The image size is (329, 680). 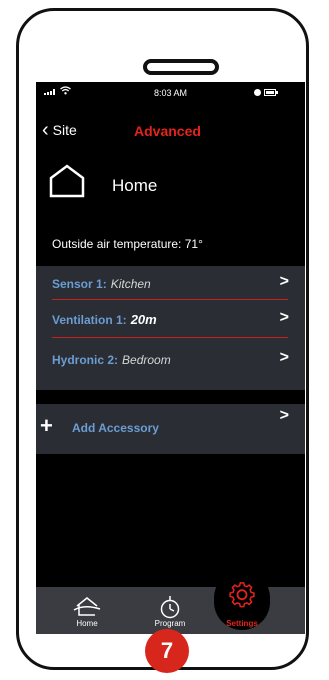 I want to click on battery-icon, so click(x=271, y=92).